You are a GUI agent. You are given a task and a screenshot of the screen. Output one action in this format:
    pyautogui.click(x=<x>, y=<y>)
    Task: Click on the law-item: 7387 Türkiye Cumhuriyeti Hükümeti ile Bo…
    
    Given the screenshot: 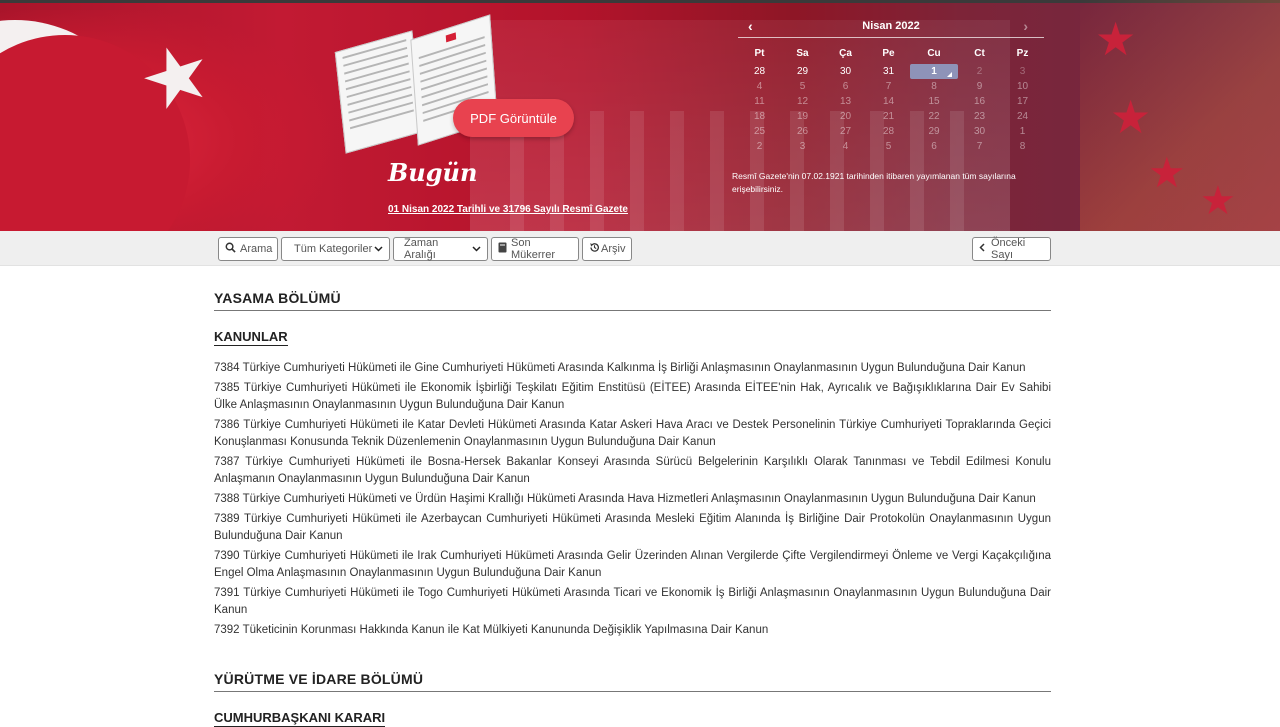 What is the action you would take?
    pyautogui.click(x=632, y=471)
    